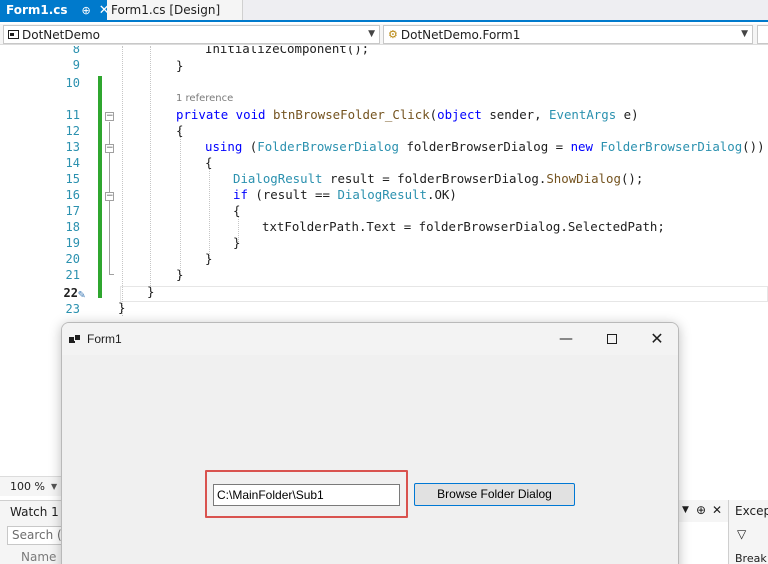 The image size is (768, 564). I want to click on line-number: 23, so click(72, 309).